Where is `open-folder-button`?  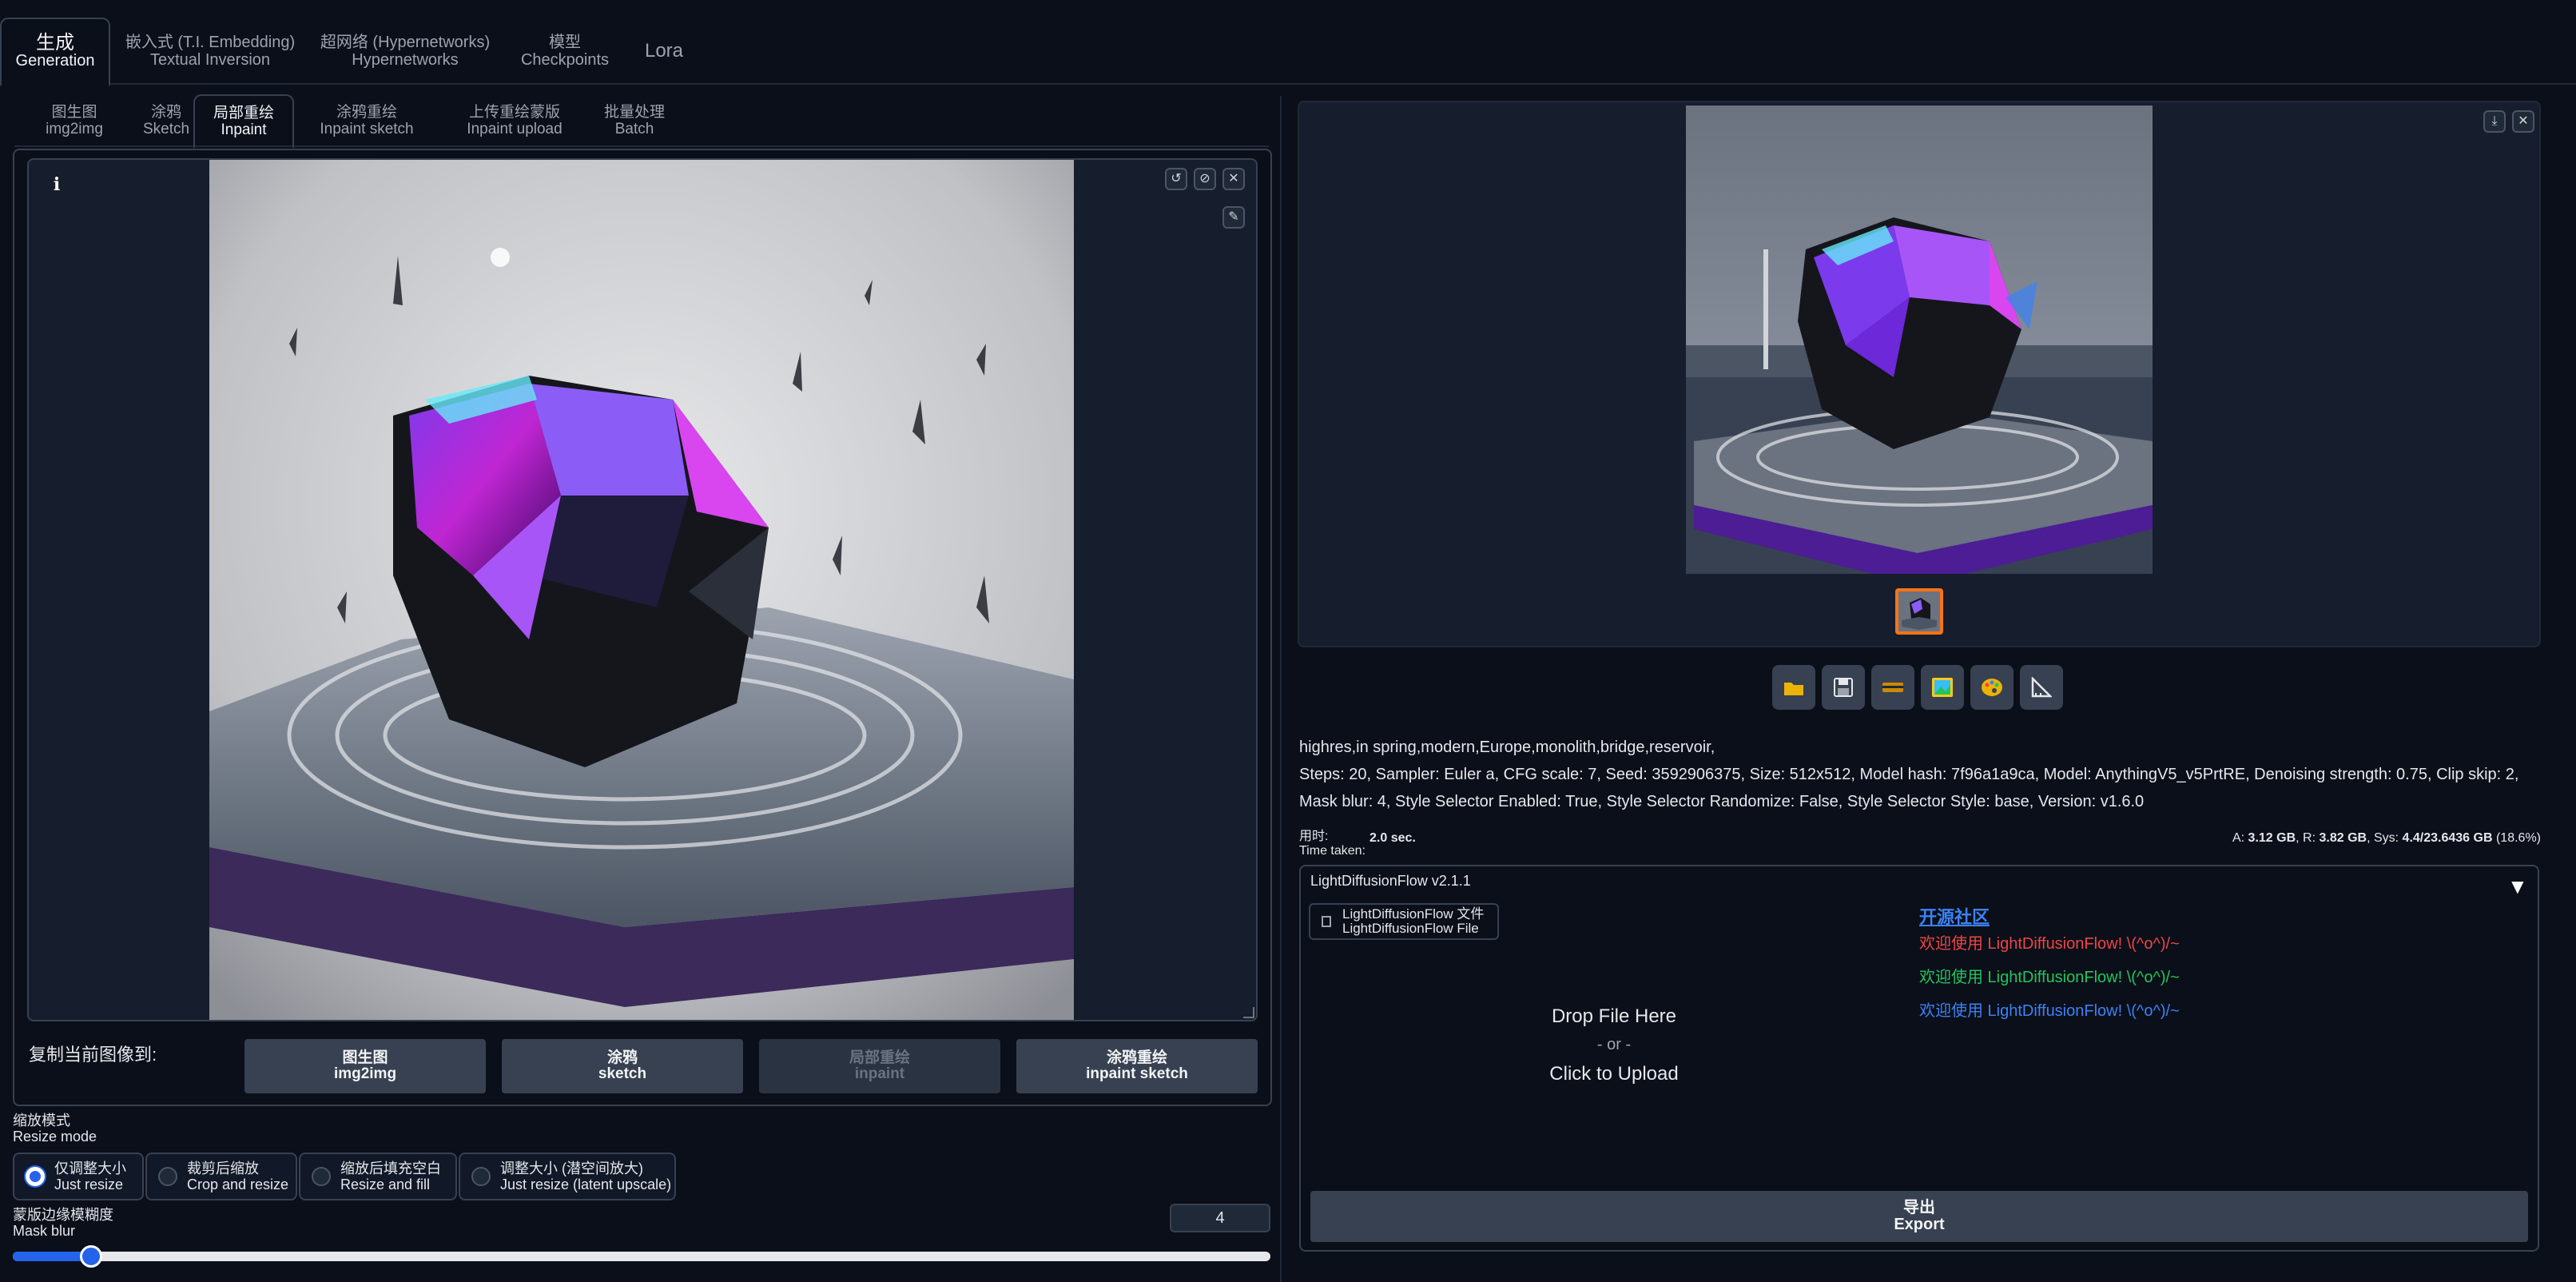
open-folder-button is located at coordinates (1793, 687).